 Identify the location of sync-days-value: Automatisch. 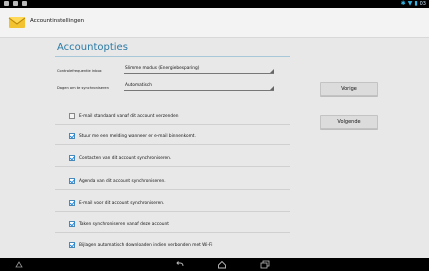
(138, 85).